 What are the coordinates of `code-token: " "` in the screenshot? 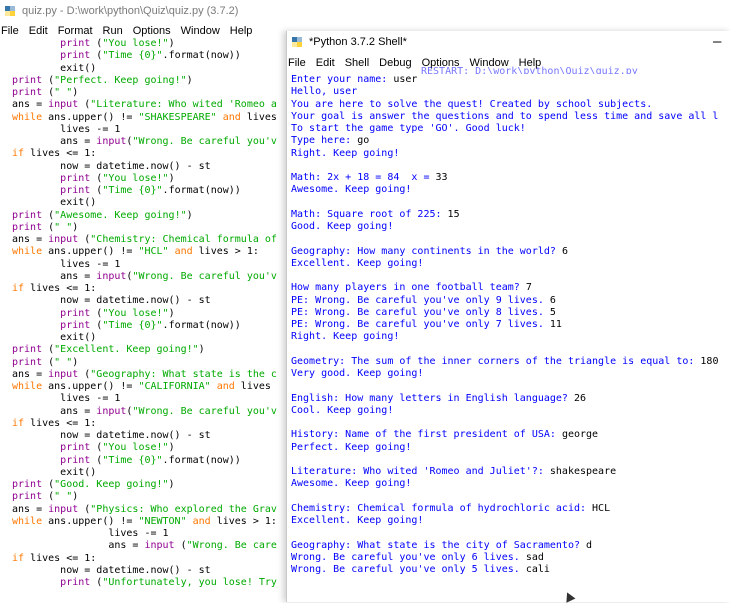 It's located at (63, 497).